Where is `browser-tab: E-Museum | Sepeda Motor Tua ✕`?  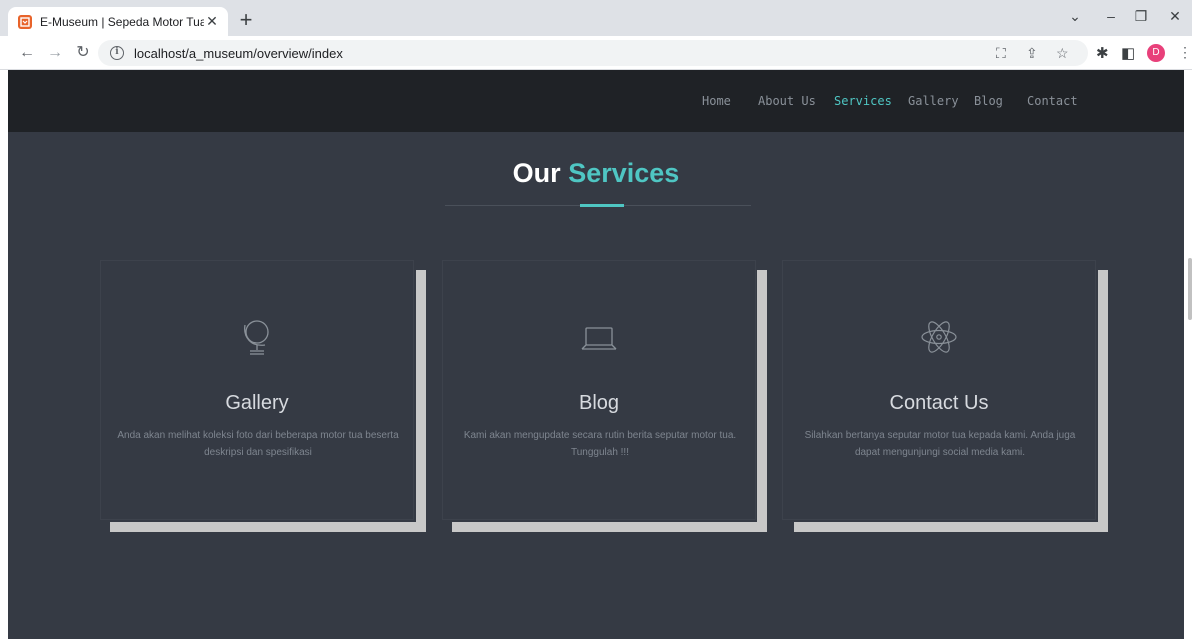
browser-tab: E-Museum | Sepeda Motor Tua ✕ is located at coordinates (118, 21).